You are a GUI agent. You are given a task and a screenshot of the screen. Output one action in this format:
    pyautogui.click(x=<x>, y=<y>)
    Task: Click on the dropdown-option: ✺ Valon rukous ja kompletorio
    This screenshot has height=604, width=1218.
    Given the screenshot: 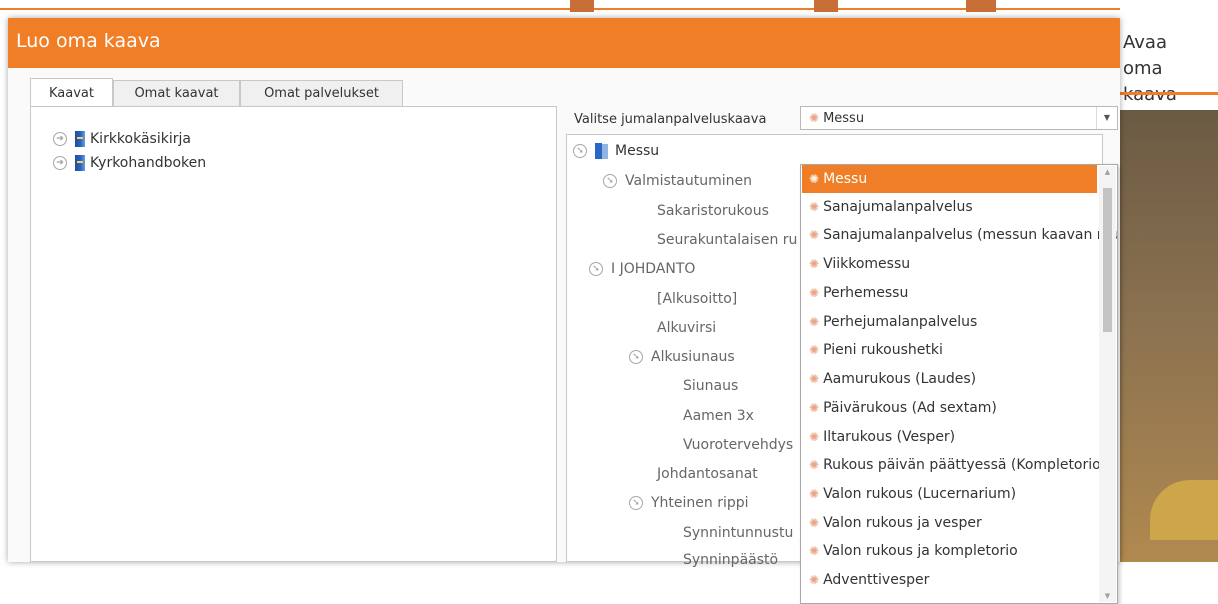 What is the action you would take?
    pyautogui.click(x=949, y=551)
    